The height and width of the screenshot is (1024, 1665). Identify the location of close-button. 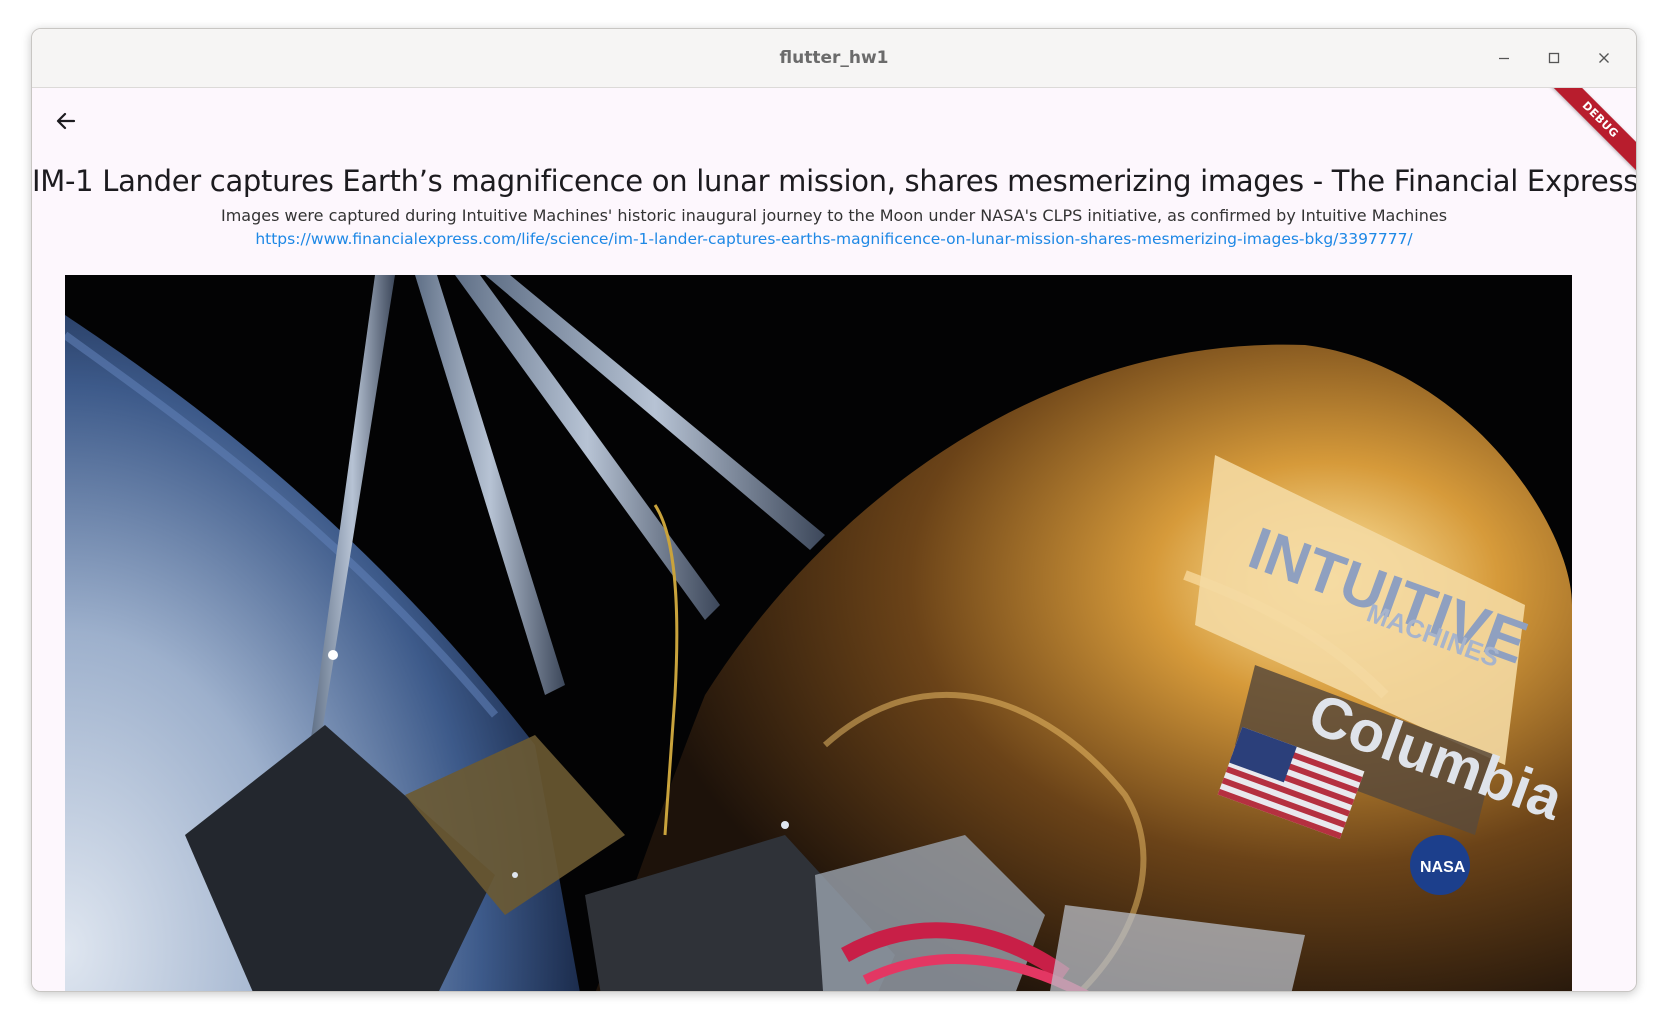
(1604, 58).